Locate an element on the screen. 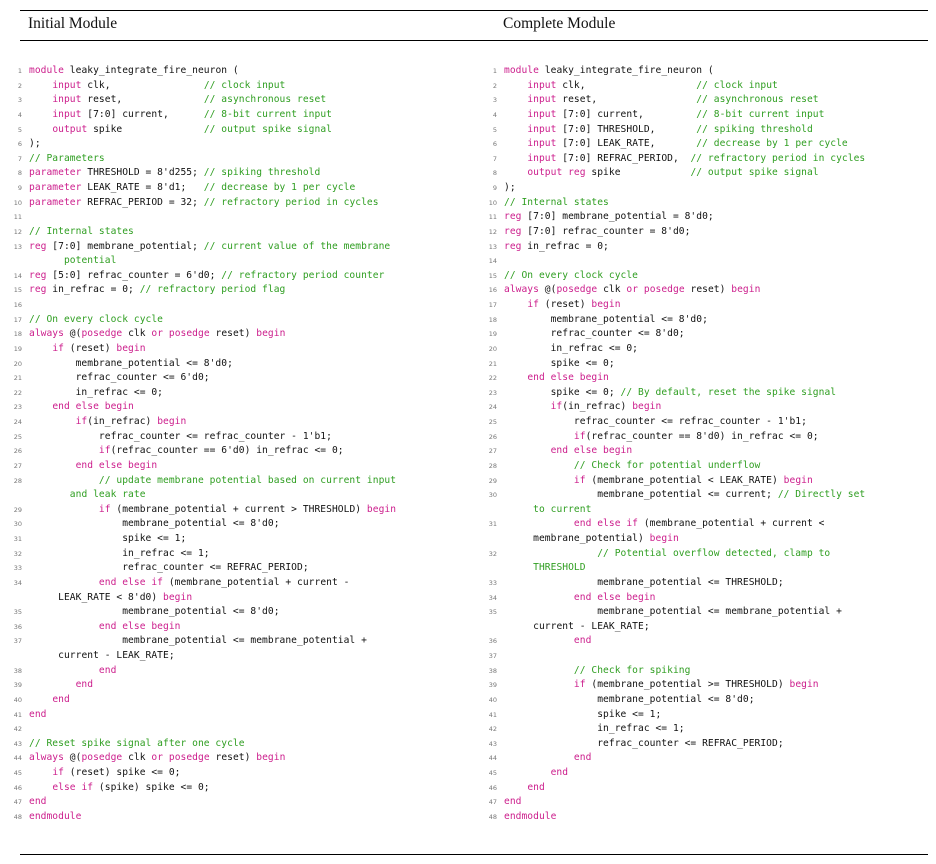  code-text: input clk, // clock input is located at coordinates (716, 86).